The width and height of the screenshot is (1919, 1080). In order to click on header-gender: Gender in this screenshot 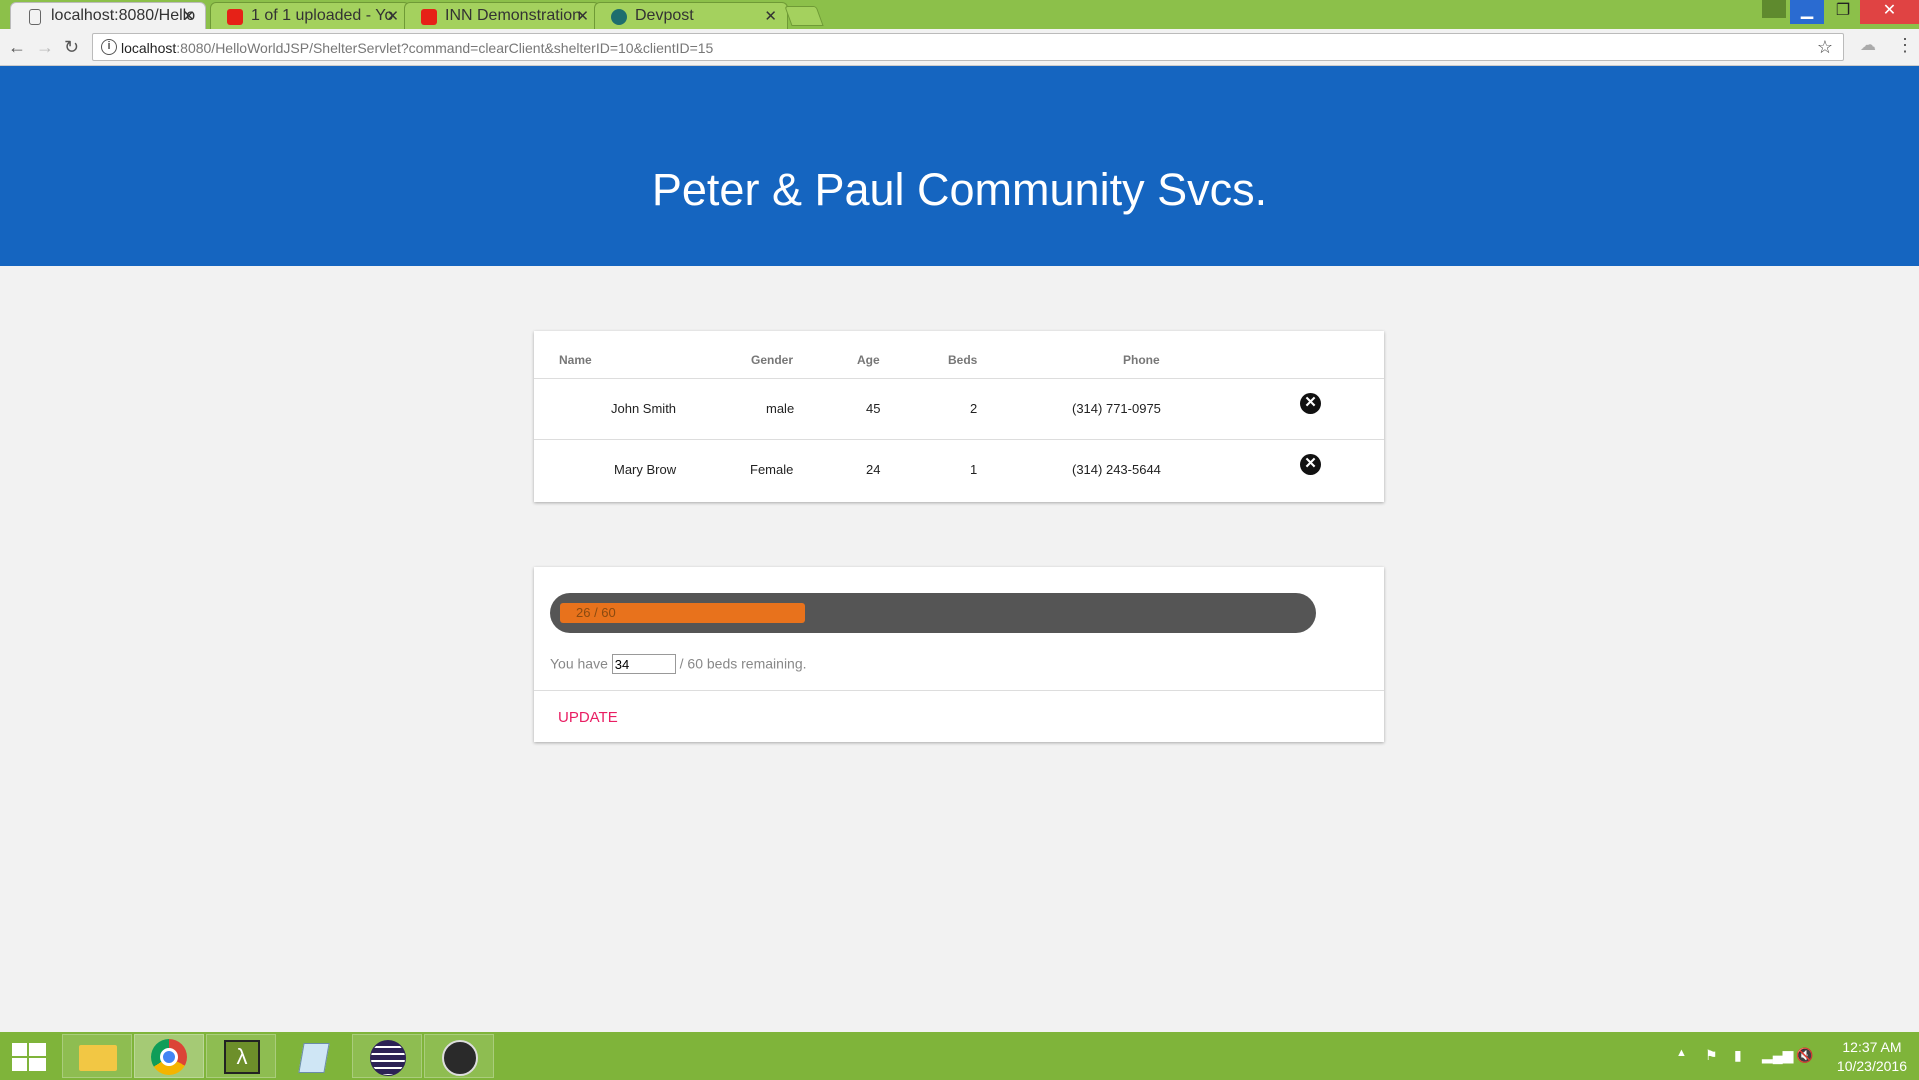, I will do `click(772, 360)`.